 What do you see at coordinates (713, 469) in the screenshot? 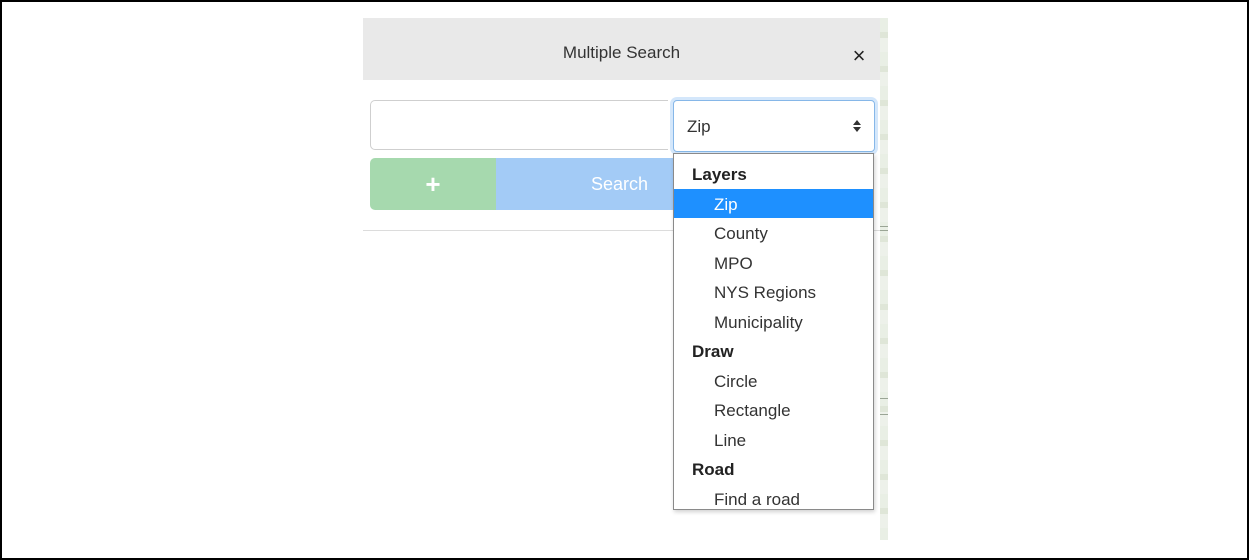
I see `optgroup-label: Road` at bounding box center [713, 469].